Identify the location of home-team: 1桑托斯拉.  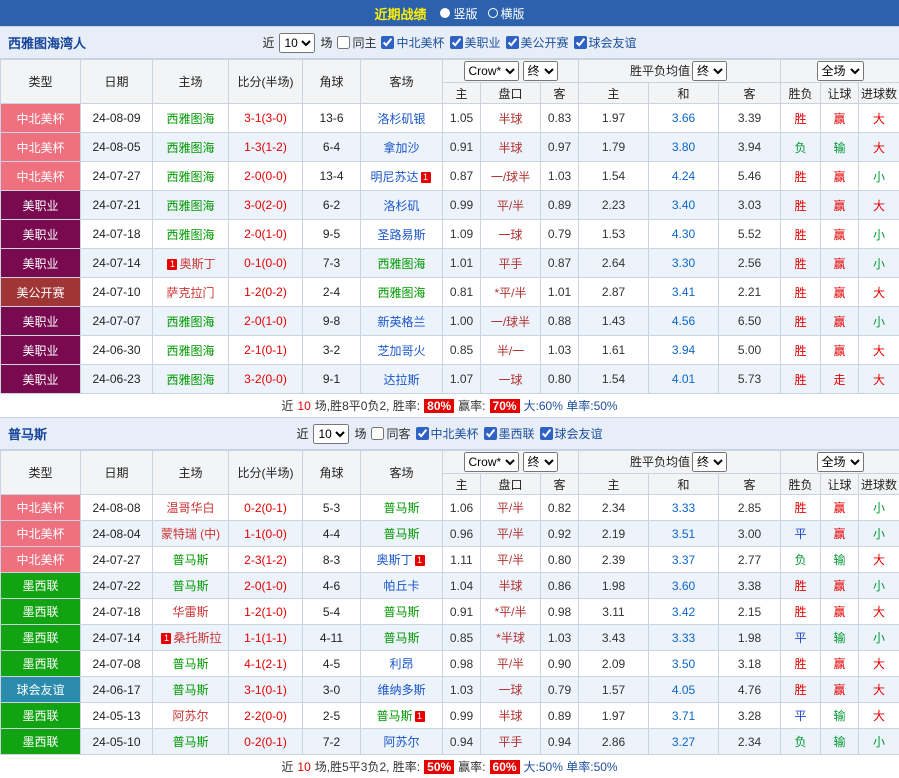
(191, 638).